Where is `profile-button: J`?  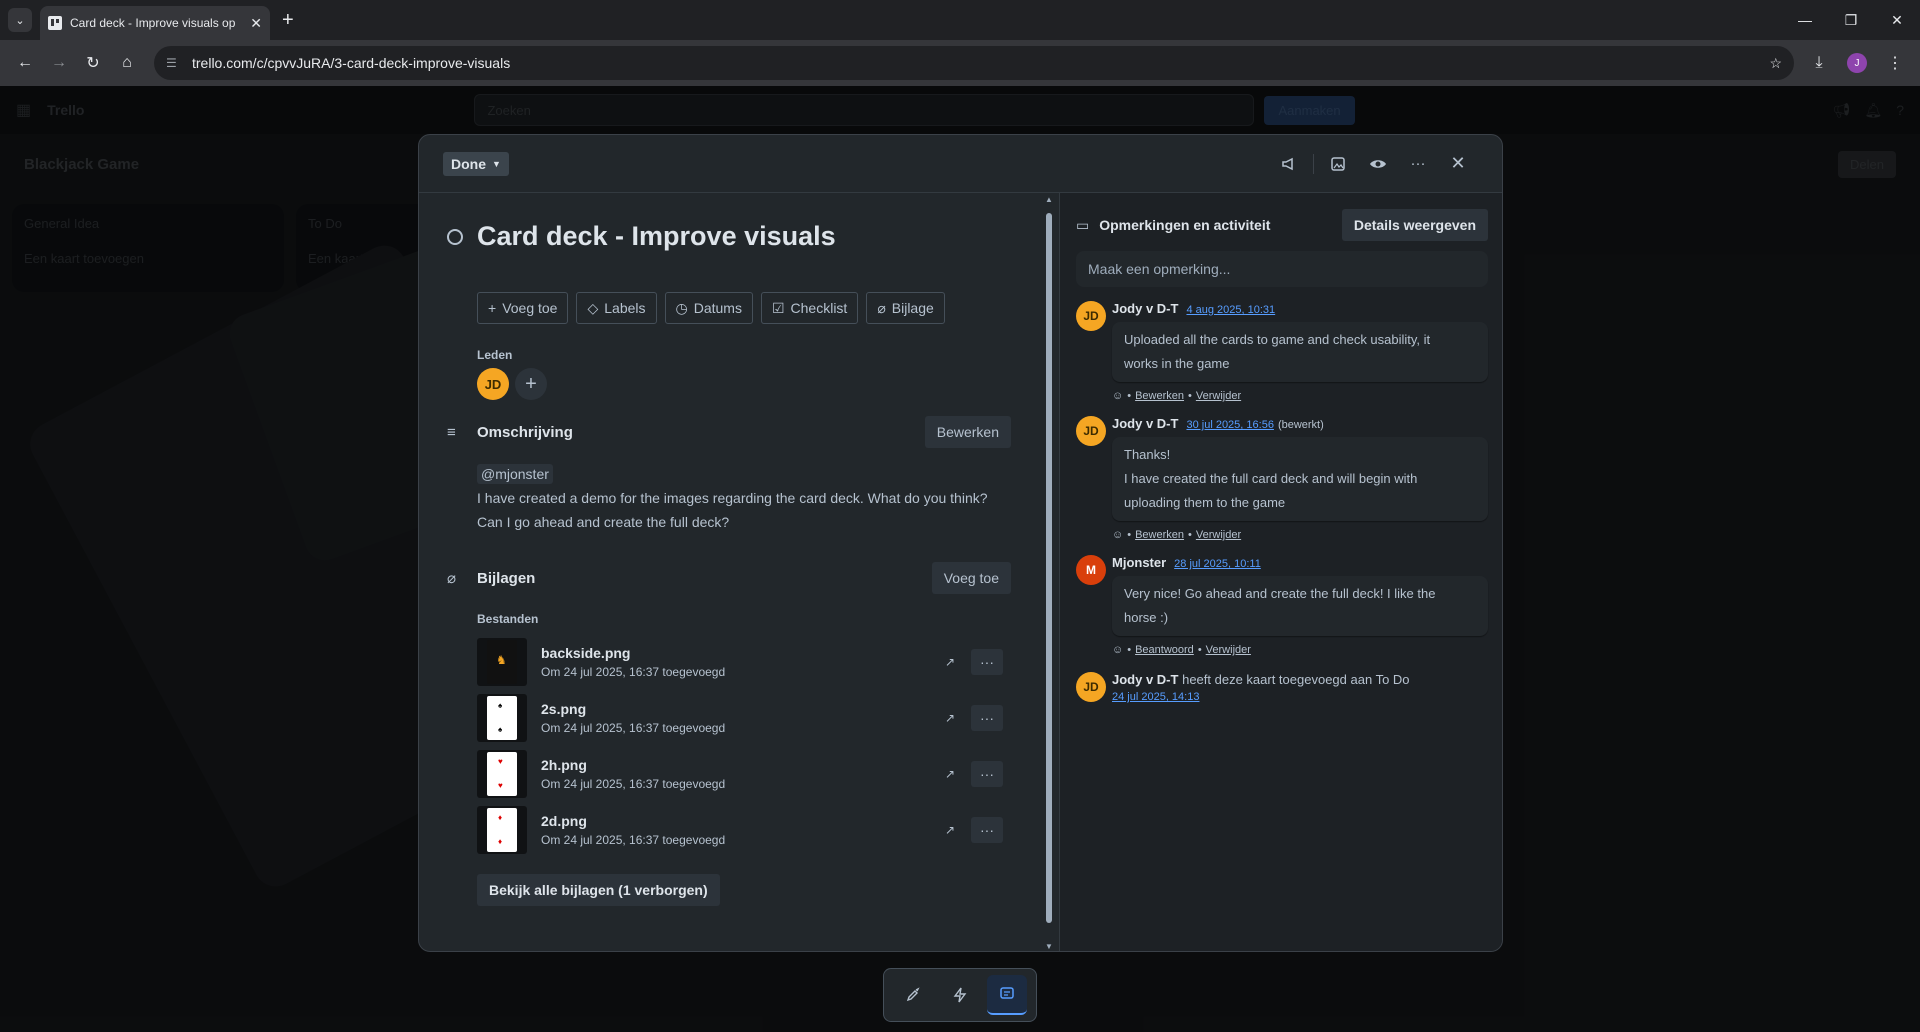
profile-button: J is located at coordinates (1857, 63).